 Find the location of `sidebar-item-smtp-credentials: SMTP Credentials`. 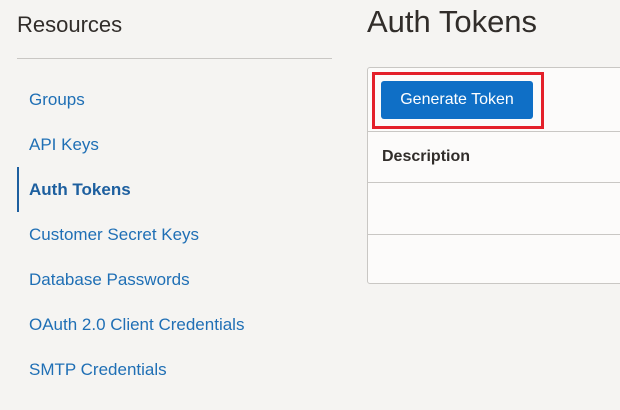

sidebar-item-smtp-credentials: SMTP Credentials is located at coordinates (174, 369).